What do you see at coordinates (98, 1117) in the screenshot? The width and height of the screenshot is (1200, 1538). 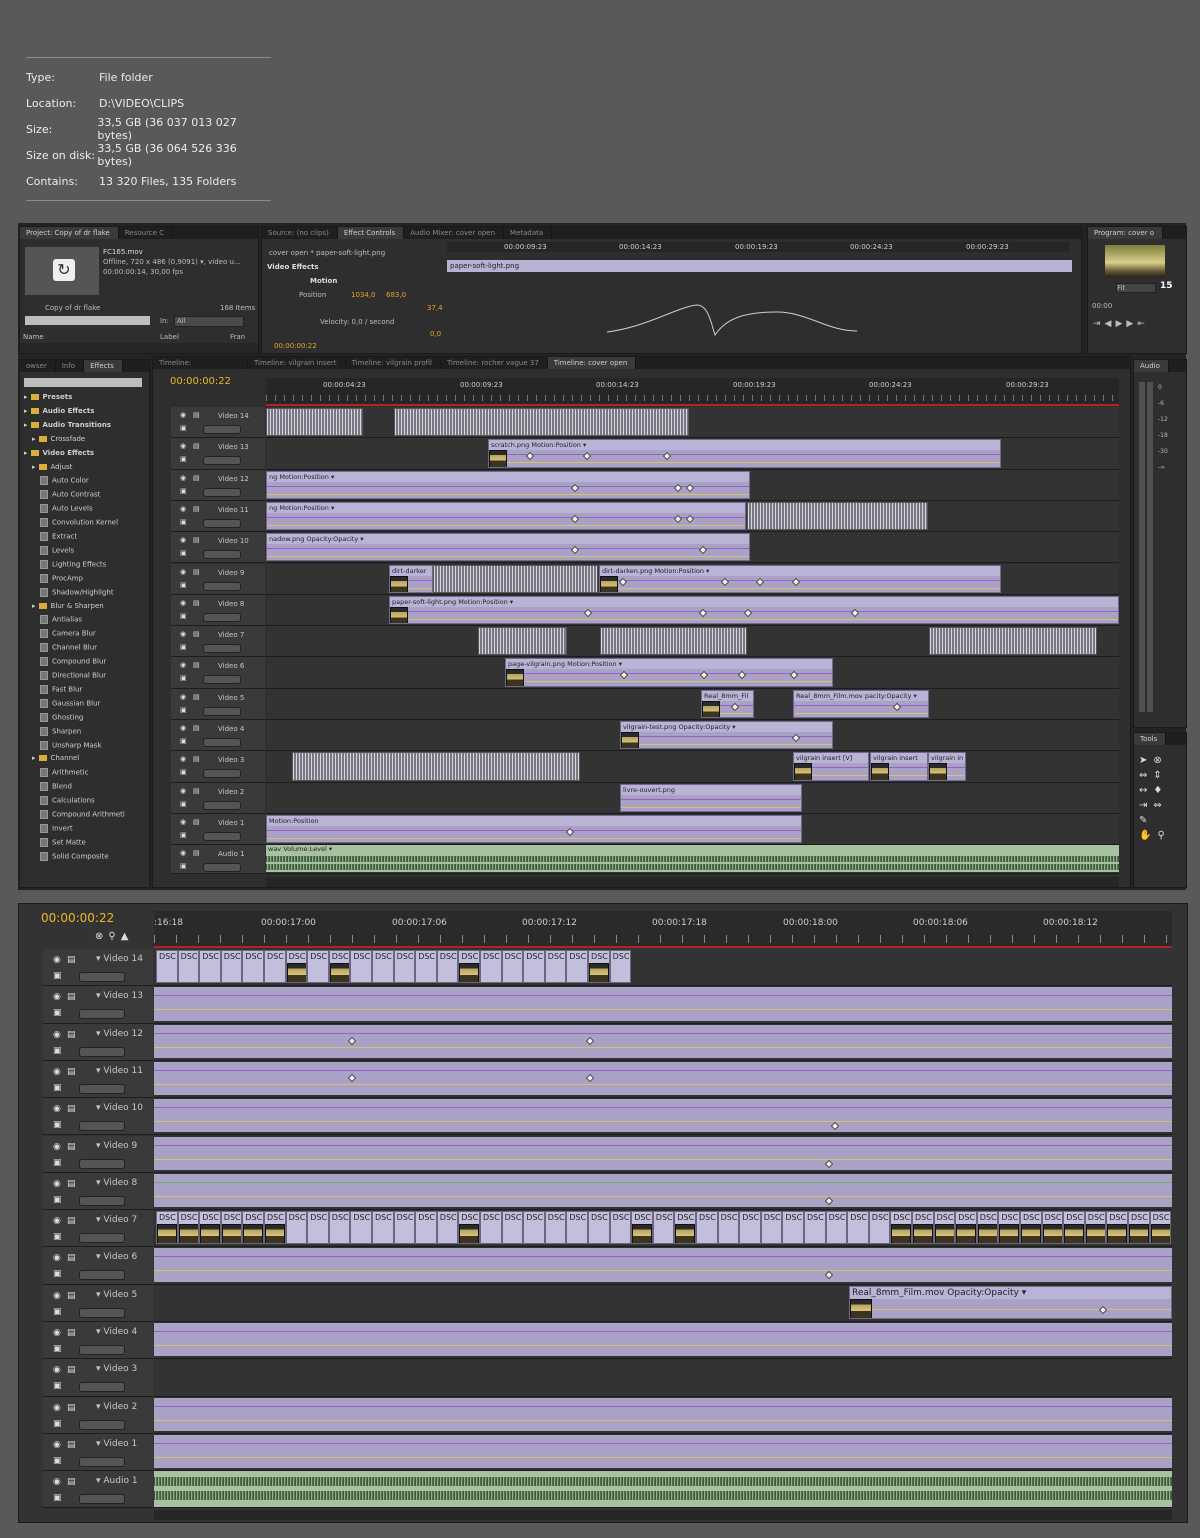 I see `zoom-track-header: ◉ ▤ ▾ Video 10 ▣` at bounding box center [98, 1117].